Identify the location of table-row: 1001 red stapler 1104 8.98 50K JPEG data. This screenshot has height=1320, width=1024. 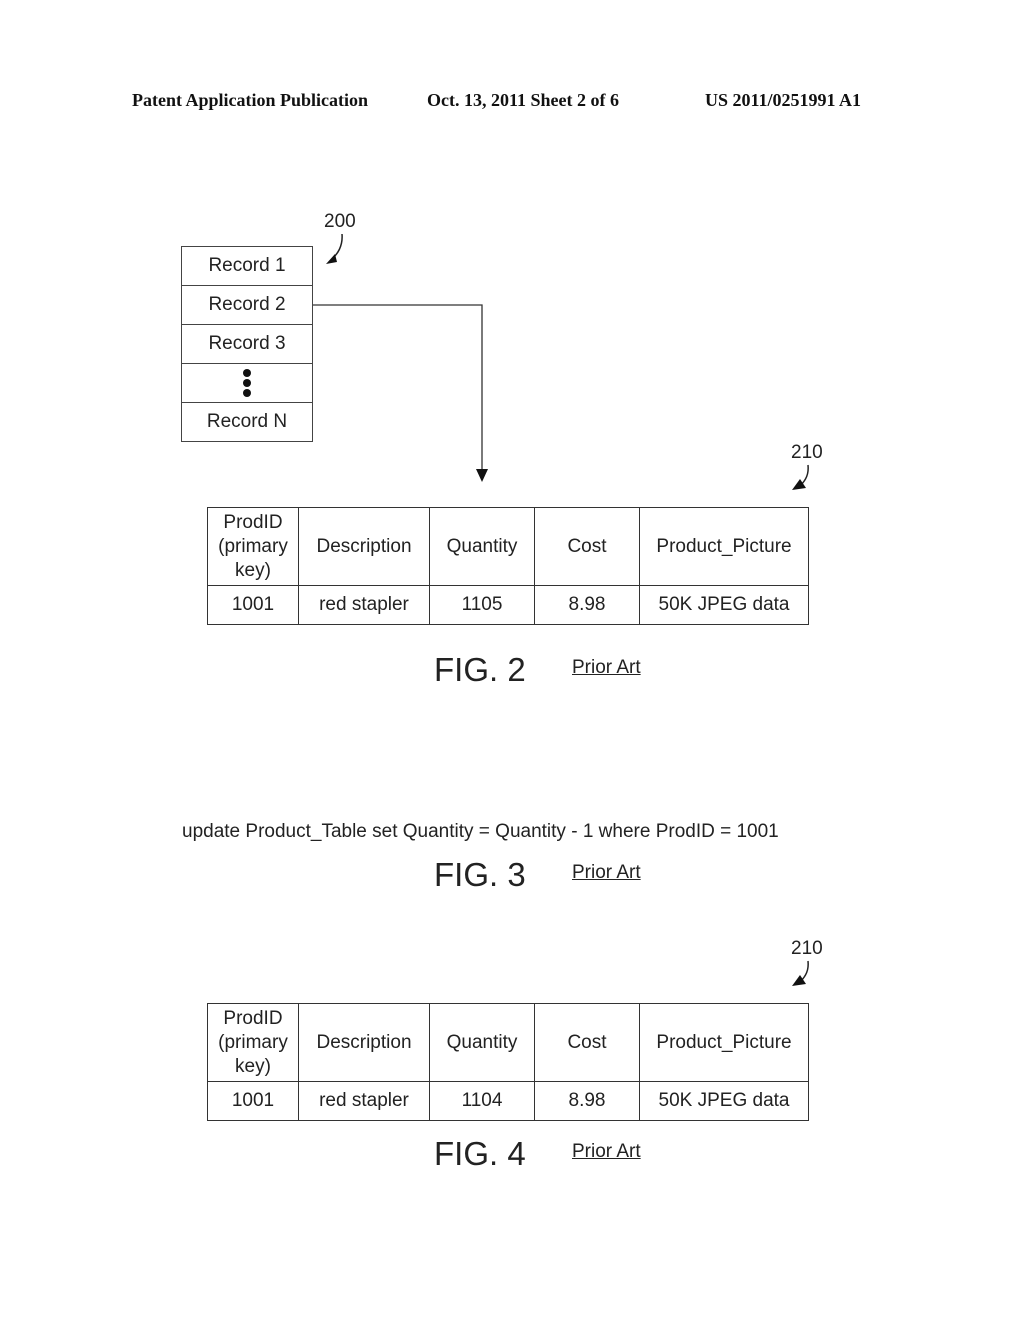
(508, 1101).